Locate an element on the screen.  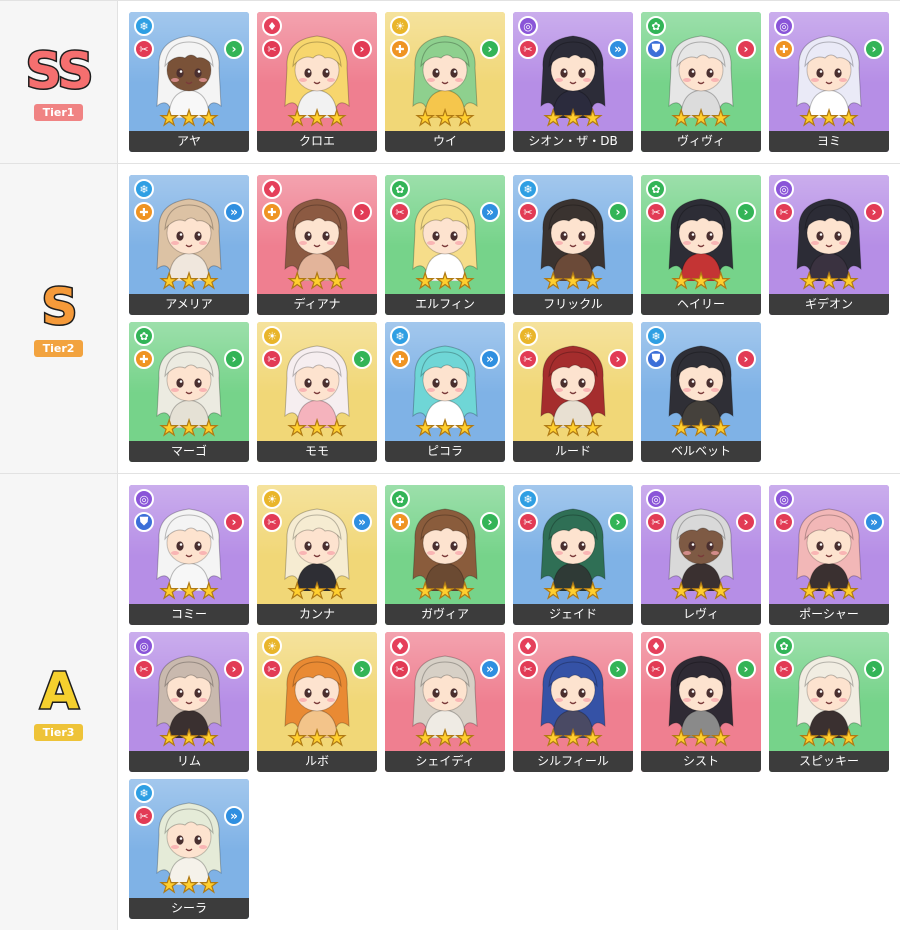
character-card: ◎ ✂» ★ ★ ★ シオン・ザ・DB is located at coordinates (573, 82).